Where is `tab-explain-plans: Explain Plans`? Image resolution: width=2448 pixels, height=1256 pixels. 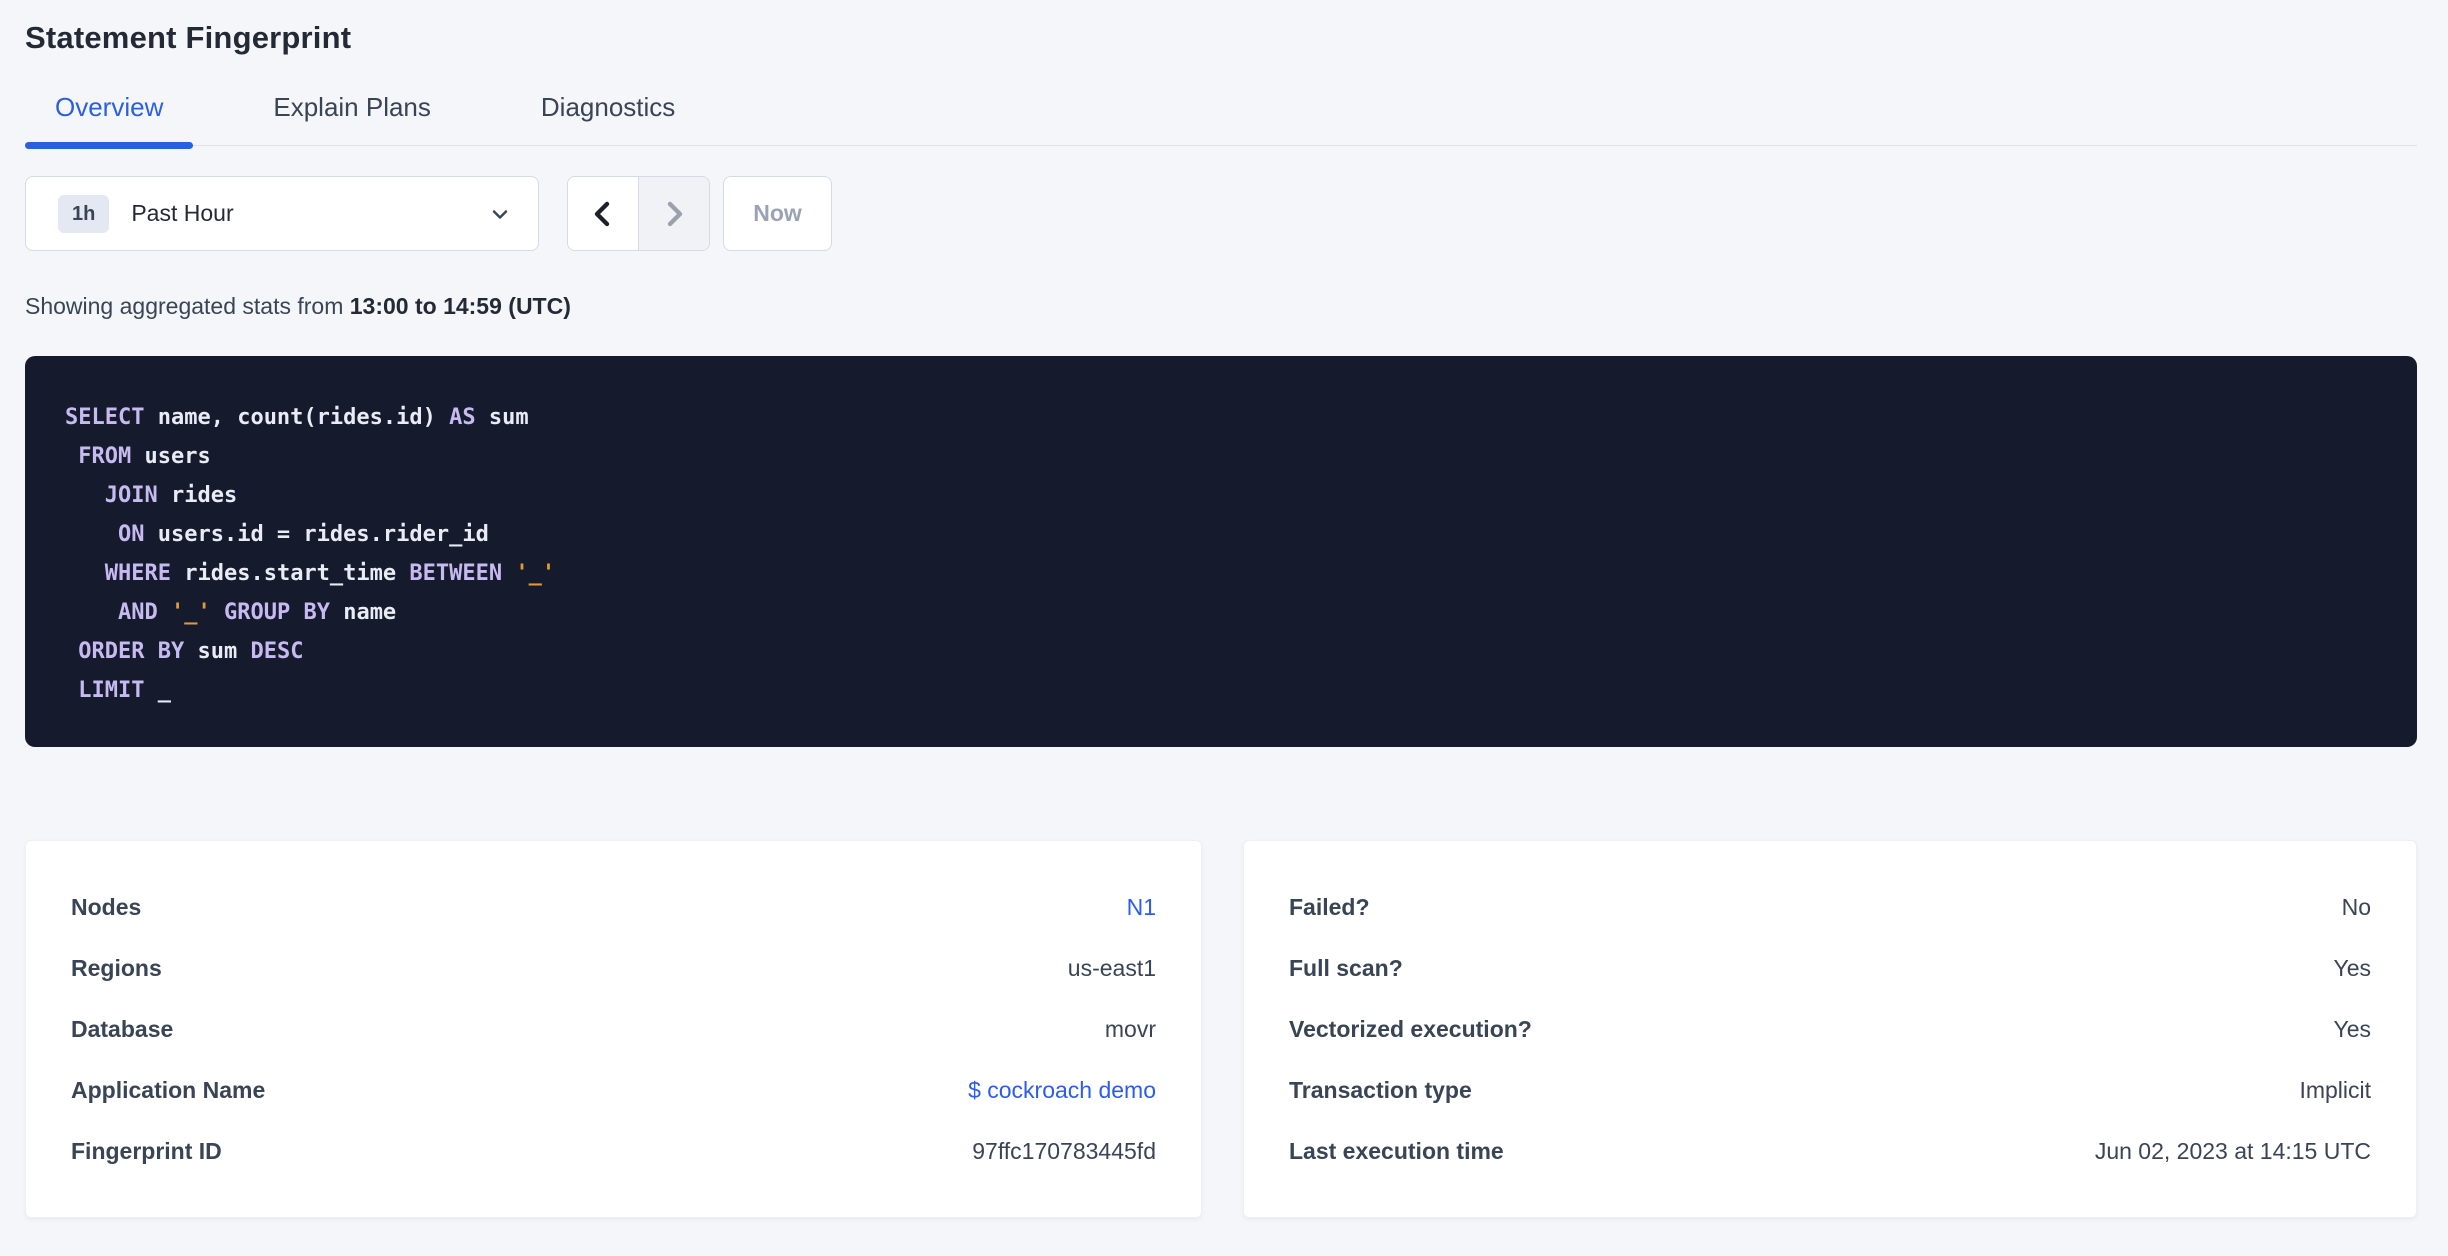 tab-explain-plans: Explain Plans is located at coordinates (352, 118).